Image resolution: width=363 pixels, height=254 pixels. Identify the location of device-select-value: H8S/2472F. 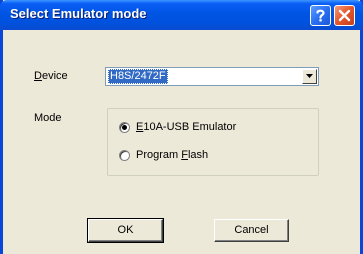
(138, 76).